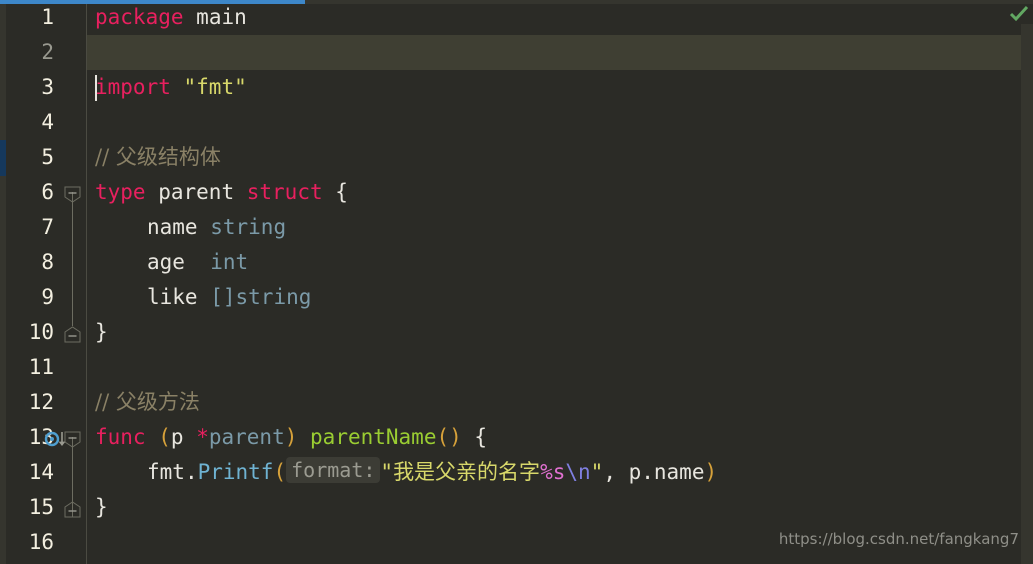  I want to click on line-number: 2, so click(30, 52).